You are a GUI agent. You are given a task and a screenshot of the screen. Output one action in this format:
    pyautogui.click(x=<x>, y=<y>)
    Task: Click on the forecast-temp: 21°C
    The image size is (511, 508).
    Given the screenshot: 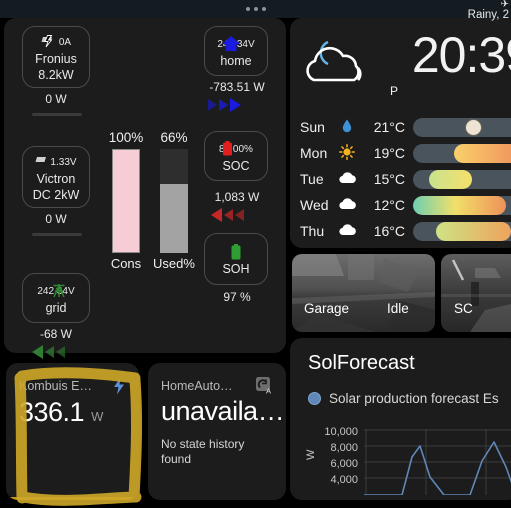 What is the action you would take?
    pyautogui.click(x=389, y=127)
    